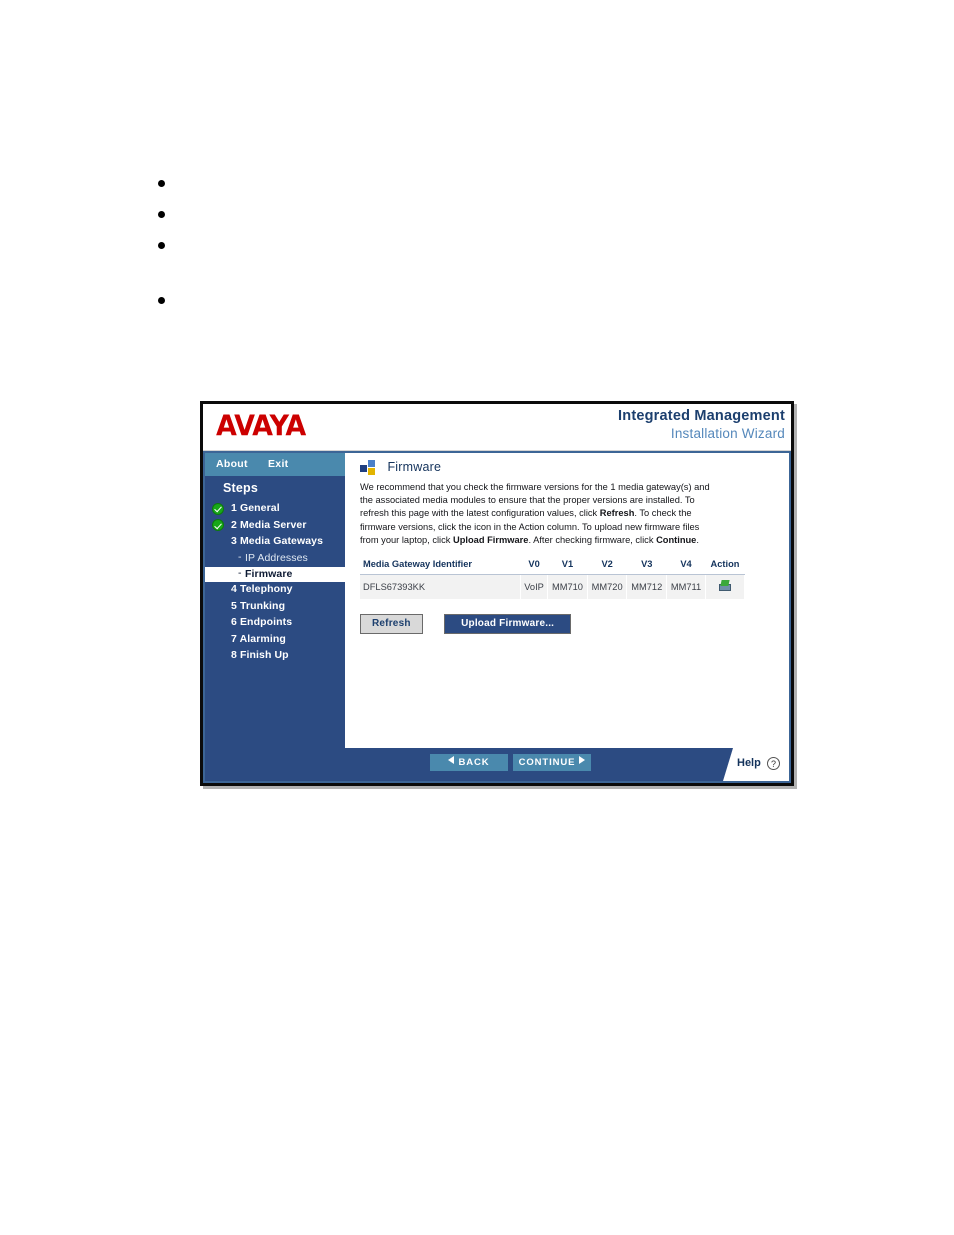  I want to click on sidebar-topnav: About Exit, so click(275, 464).